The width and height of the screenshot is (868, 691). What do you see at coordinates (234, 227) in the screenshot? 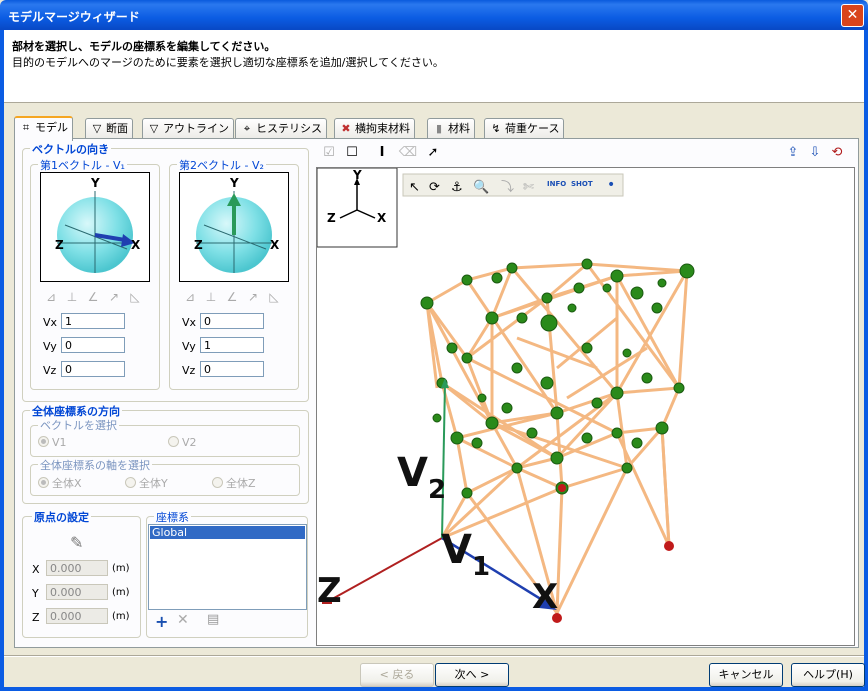
I see `v2-preview: Y X Z` at bounding box center [234, 227].